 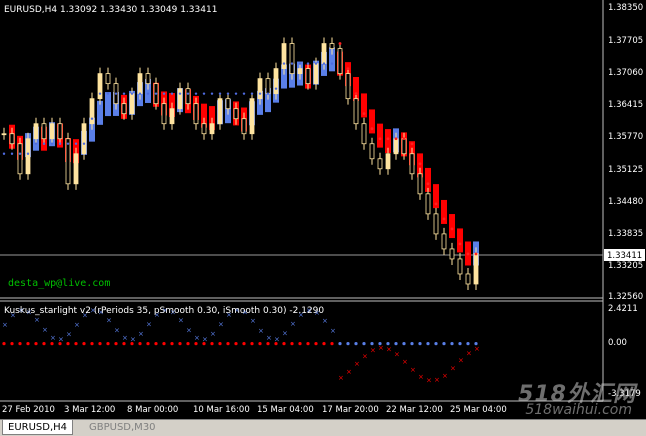 I want to click on price-label: 1.35125, so click(x=625, y=170).